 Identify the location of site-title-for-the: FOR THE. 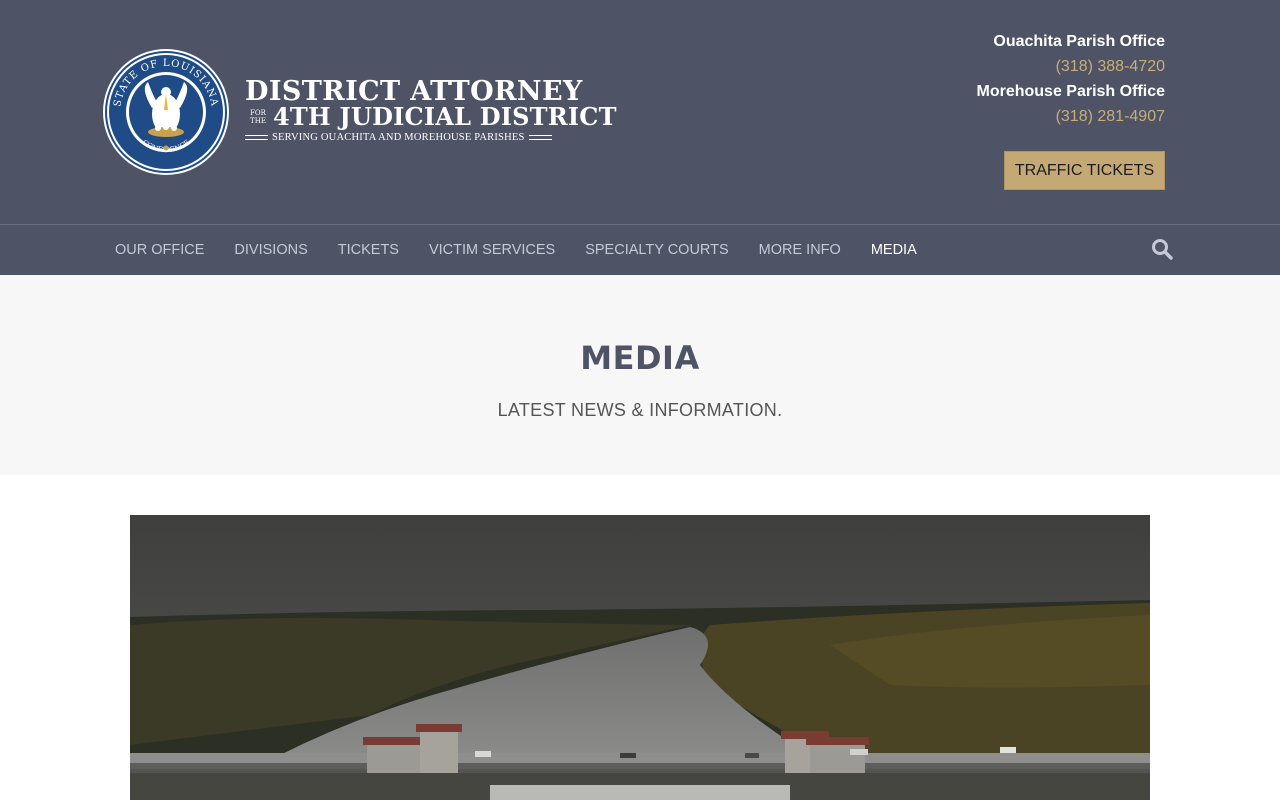
(258, 117).